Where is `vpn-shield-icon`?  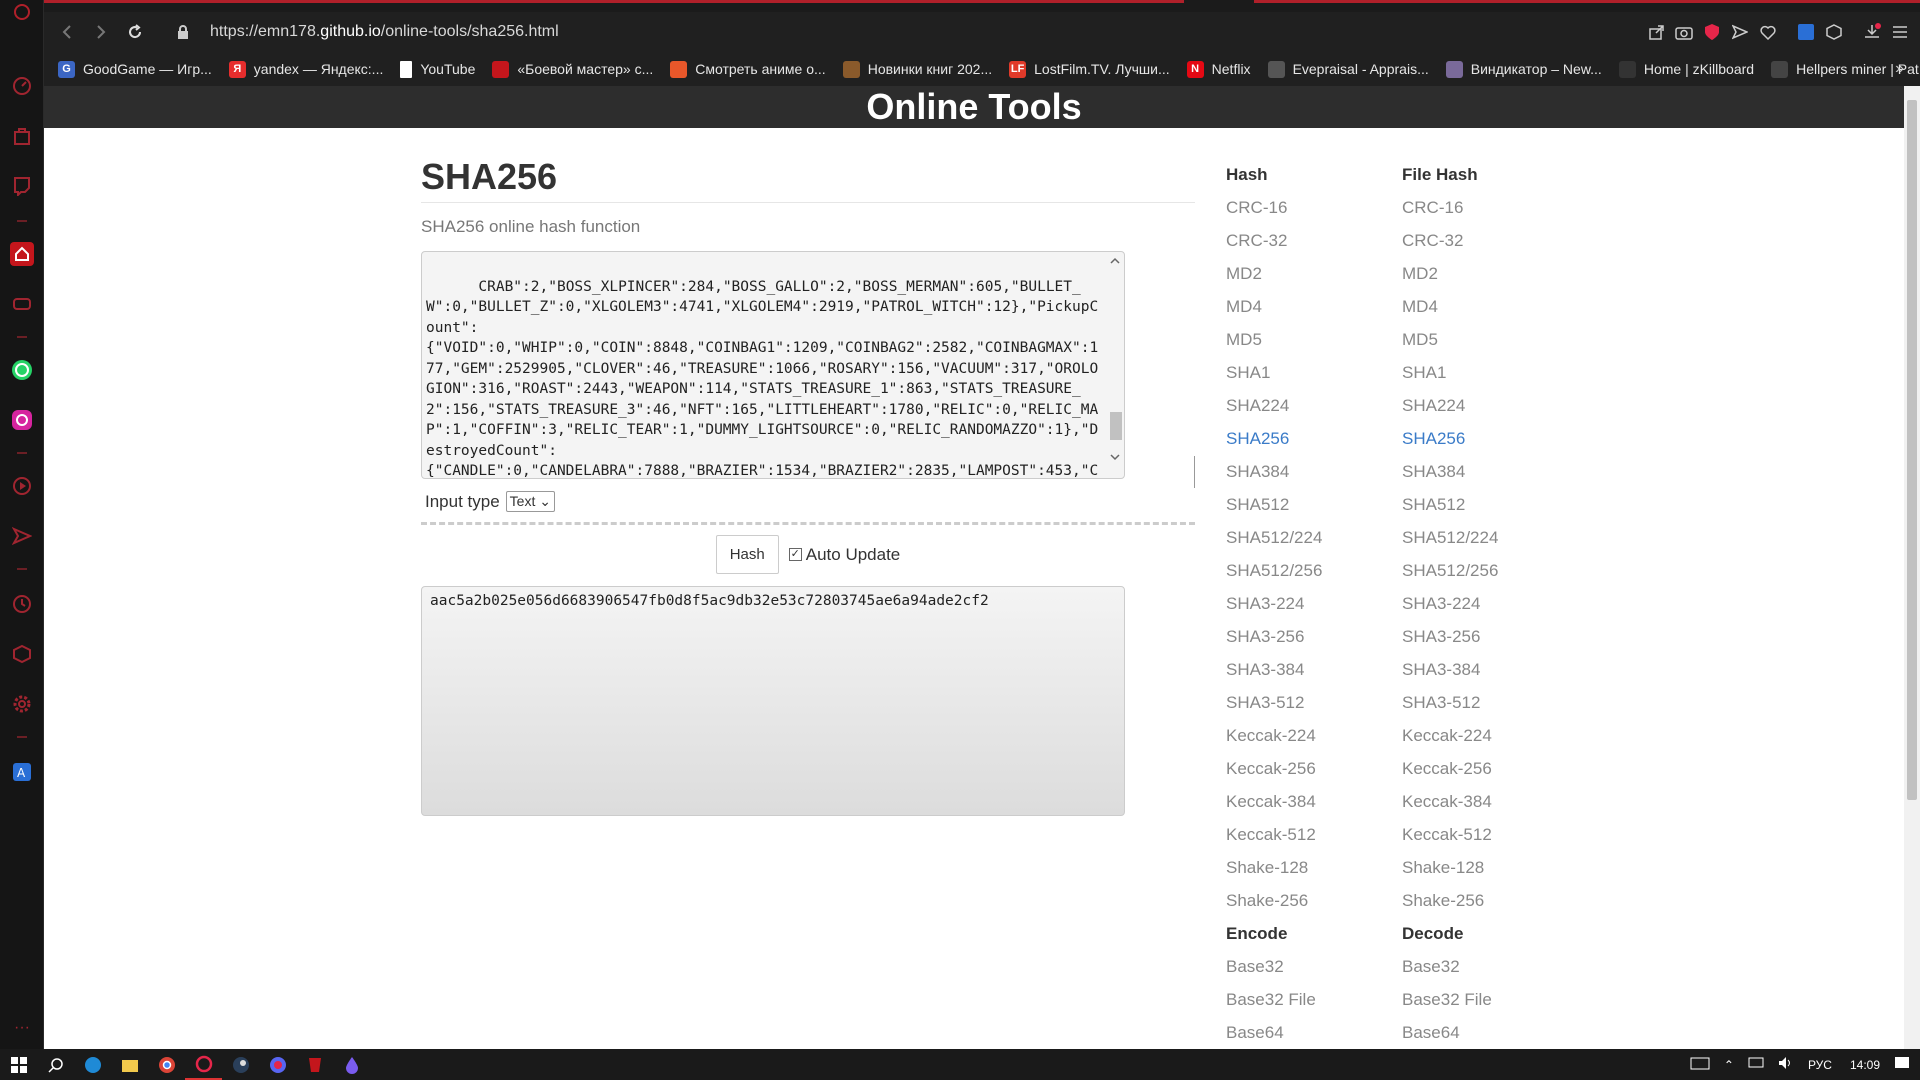
vpn-shield-icon is located at coordinates (1712, 32).